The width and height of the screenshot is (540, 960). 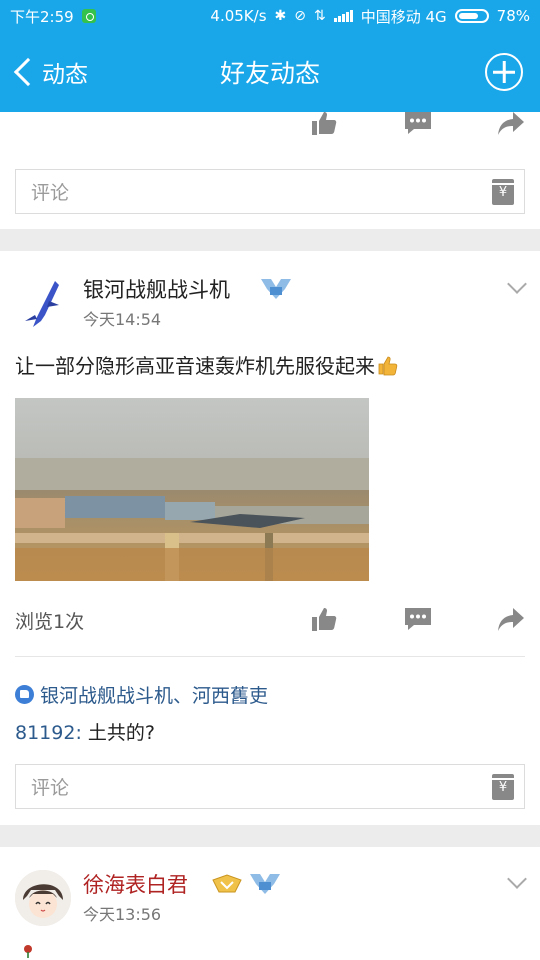 I want to click on bomber-photo-image, so click(x=192, y=489).